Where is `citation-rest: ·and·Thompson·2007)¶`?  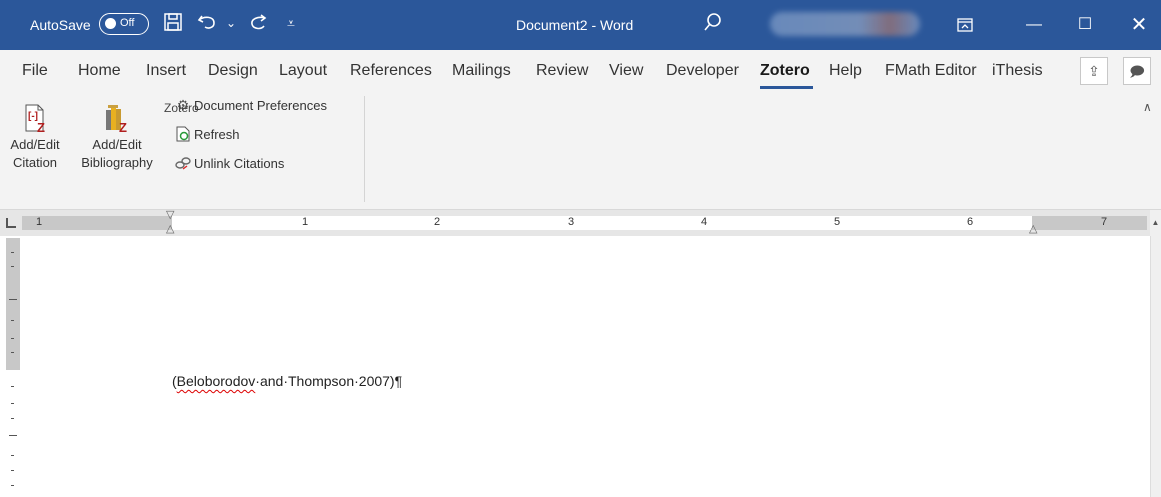
citation-rest: ·and·Thompson·2007)¶ is located at coordinates (329, 381).